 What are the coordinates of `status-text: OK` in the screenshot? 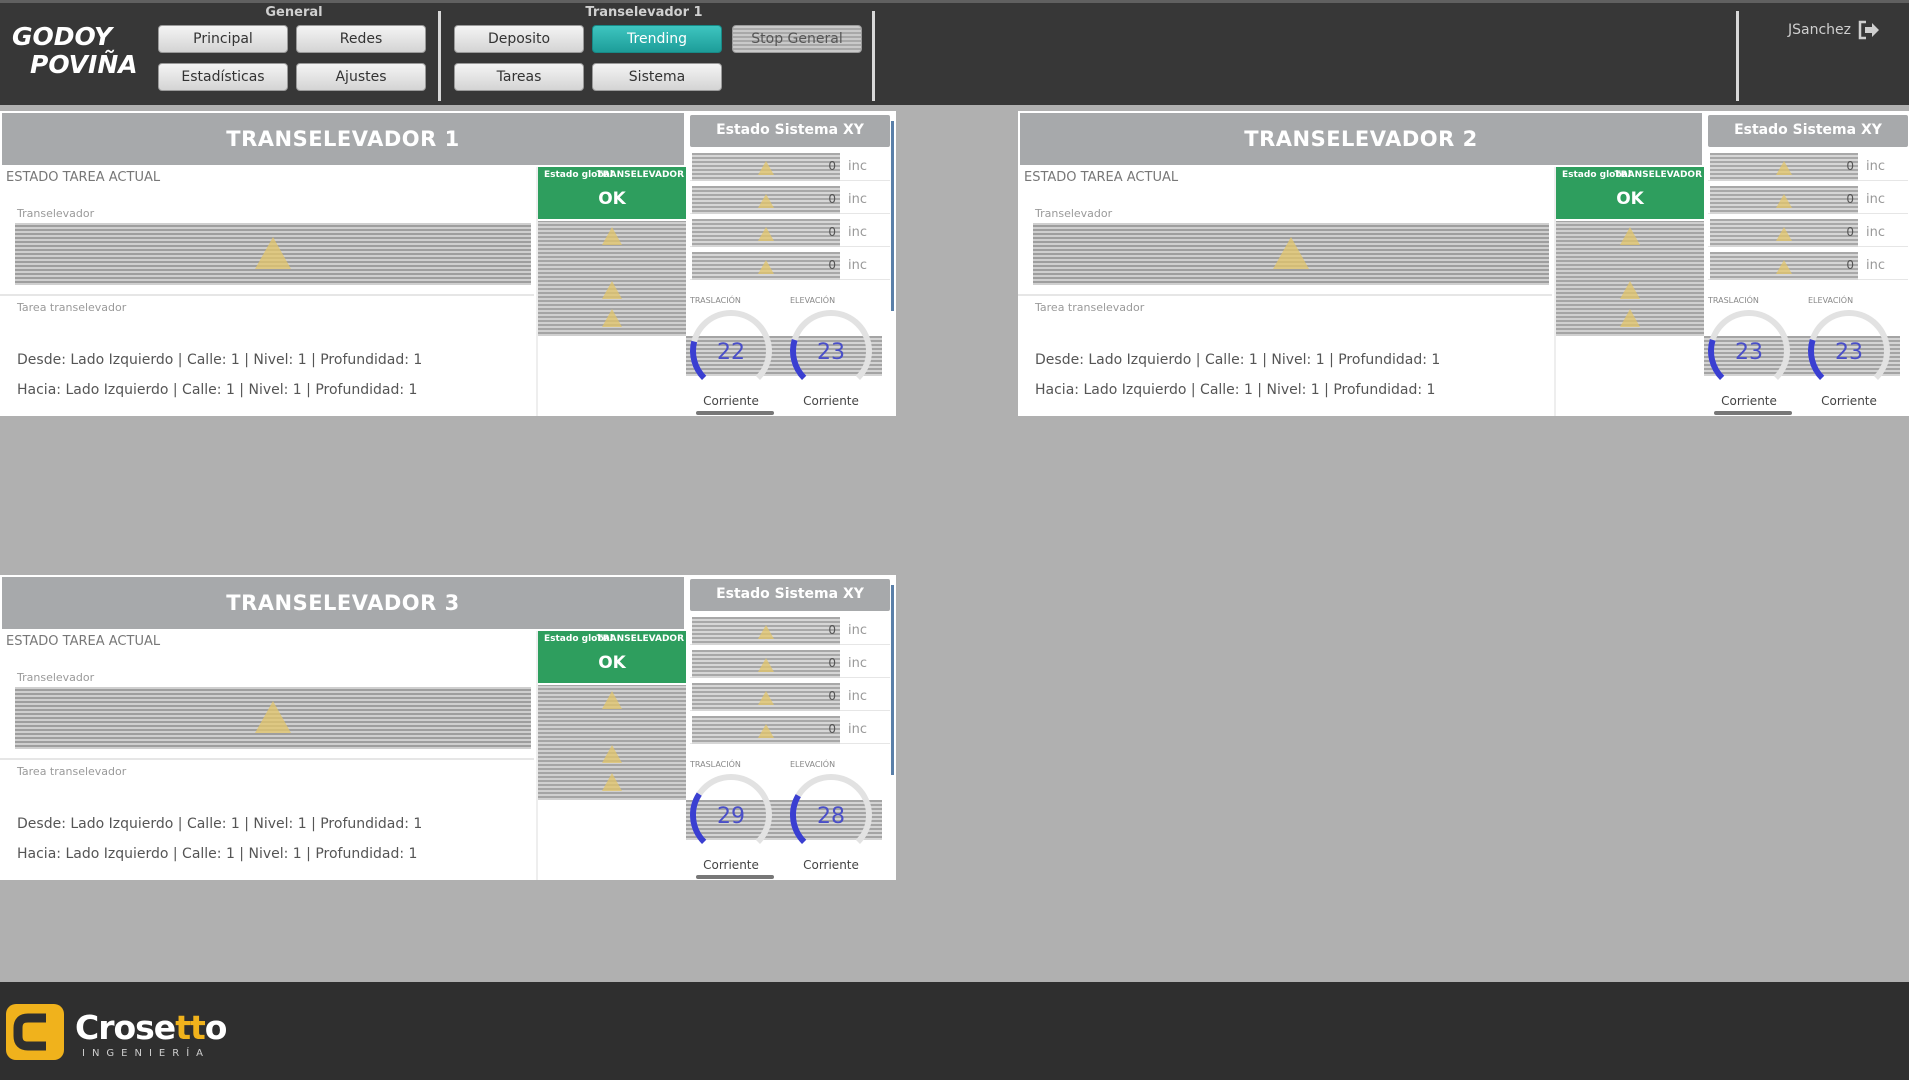 It's located at (612, 663).